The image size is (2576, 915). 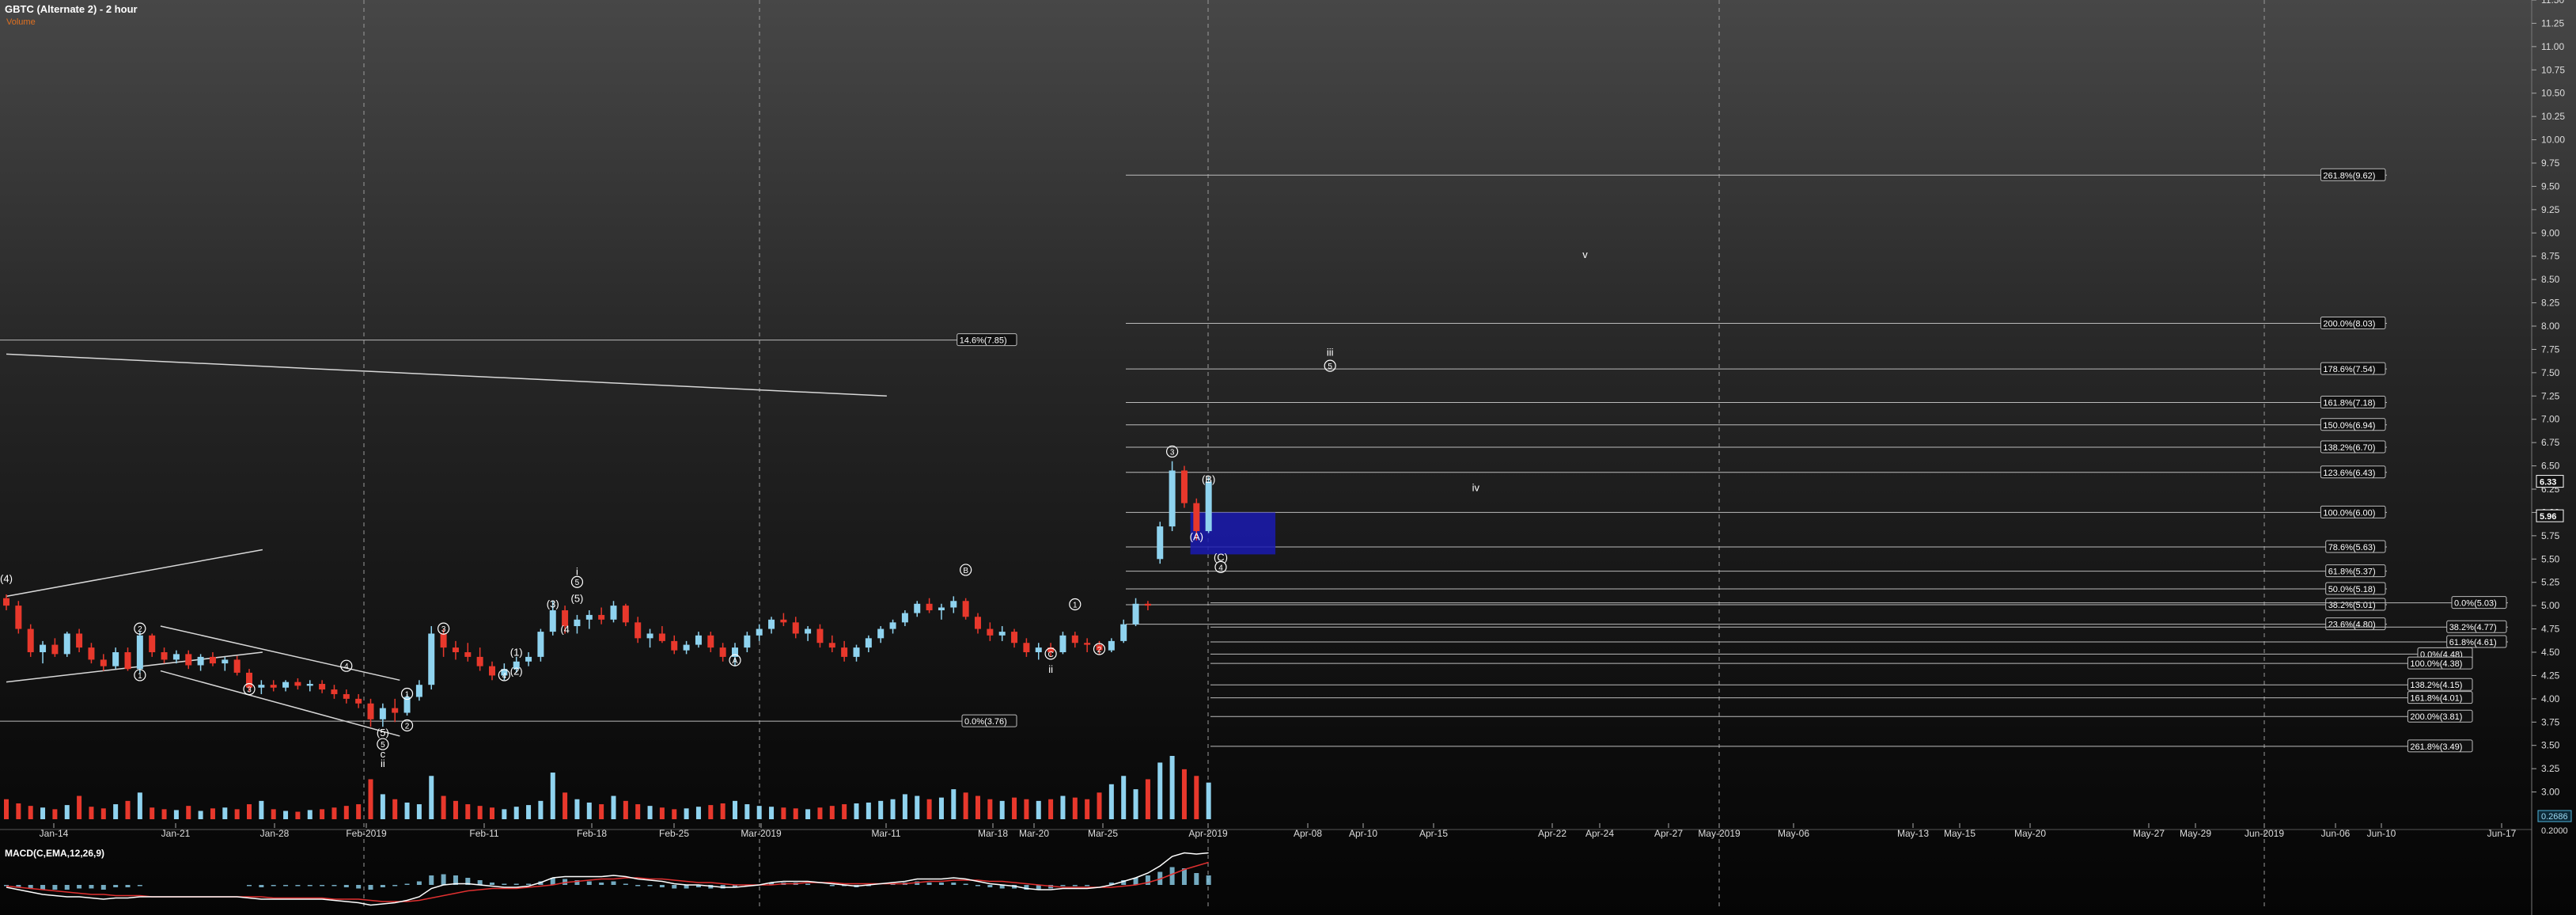 I want to click on date-tick-label: Jun-06, so click(x=2336, y=833).